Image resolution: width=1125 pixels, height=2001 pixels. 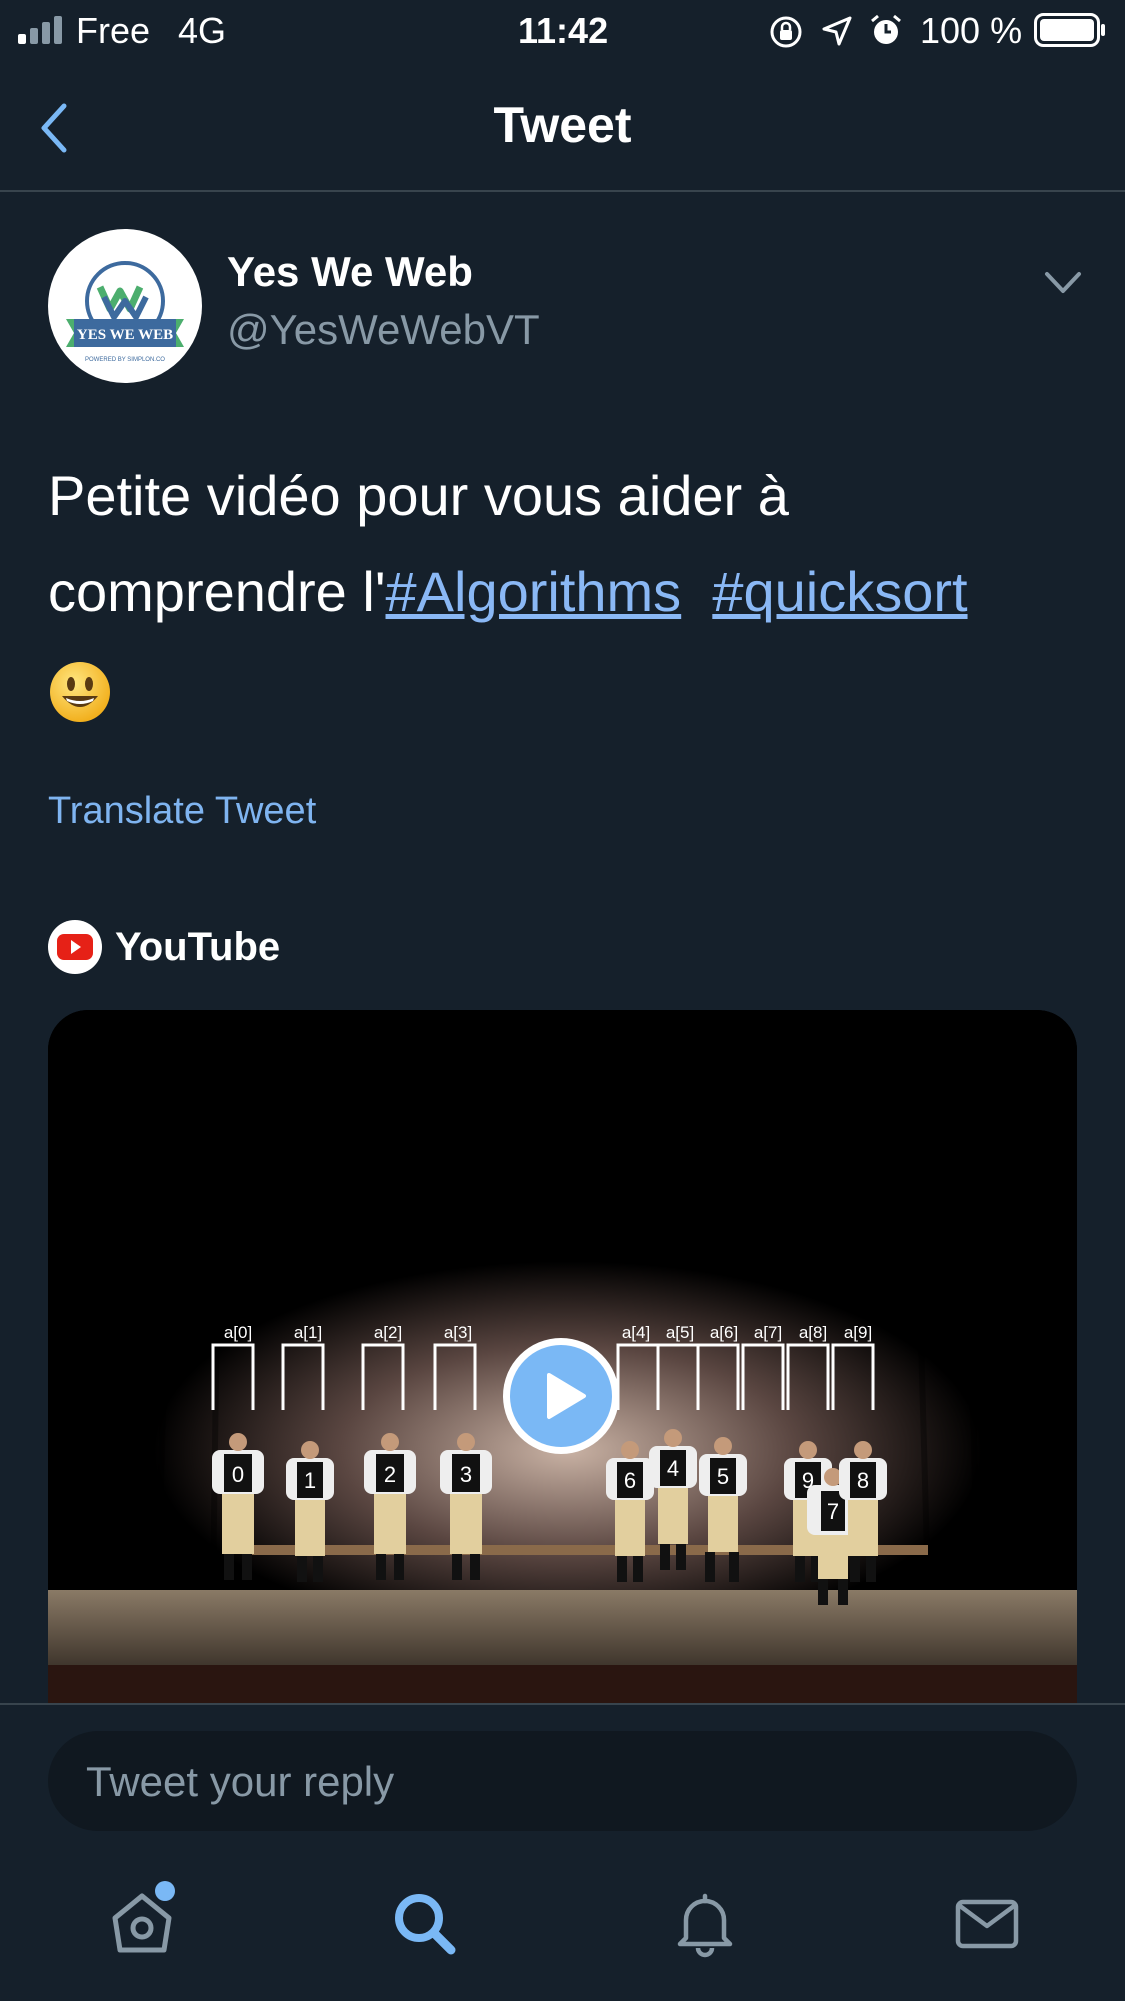 I want to click on chevron-down-icon, so click(x=1063, y=283).